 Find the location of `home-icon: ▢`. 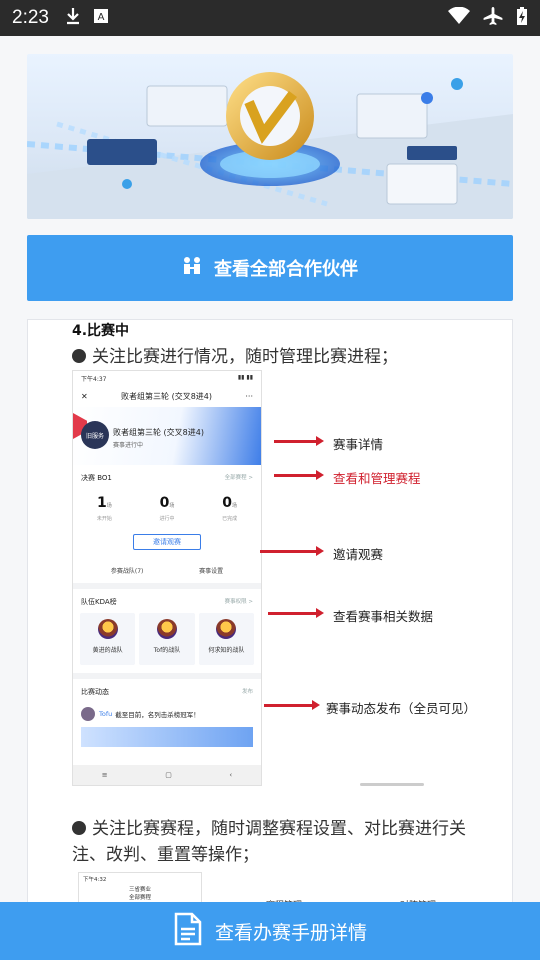

home-icon: ▢ is located at coordinates (168, 775).